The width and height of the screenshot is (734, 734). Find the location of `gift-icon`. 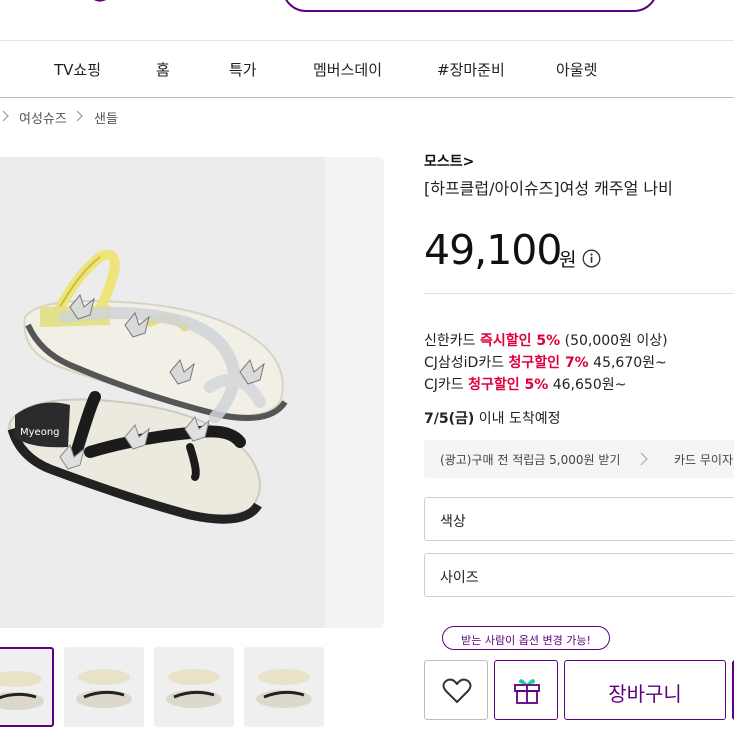

gift-icon is located at coordinates (527, 691).